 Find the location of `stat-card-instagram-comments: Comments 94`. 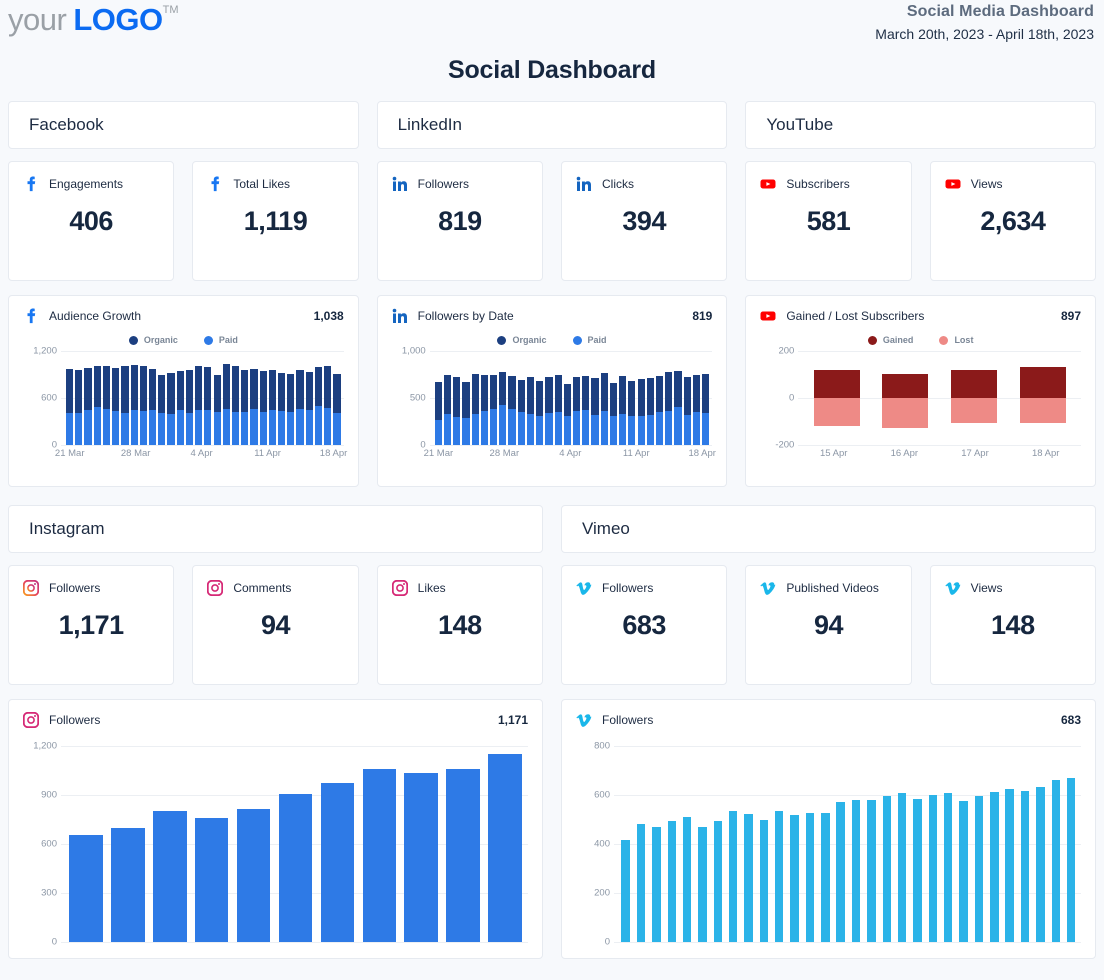

stat-card-instagram-comments: Comments 94 is located at coordinates (275, 625).